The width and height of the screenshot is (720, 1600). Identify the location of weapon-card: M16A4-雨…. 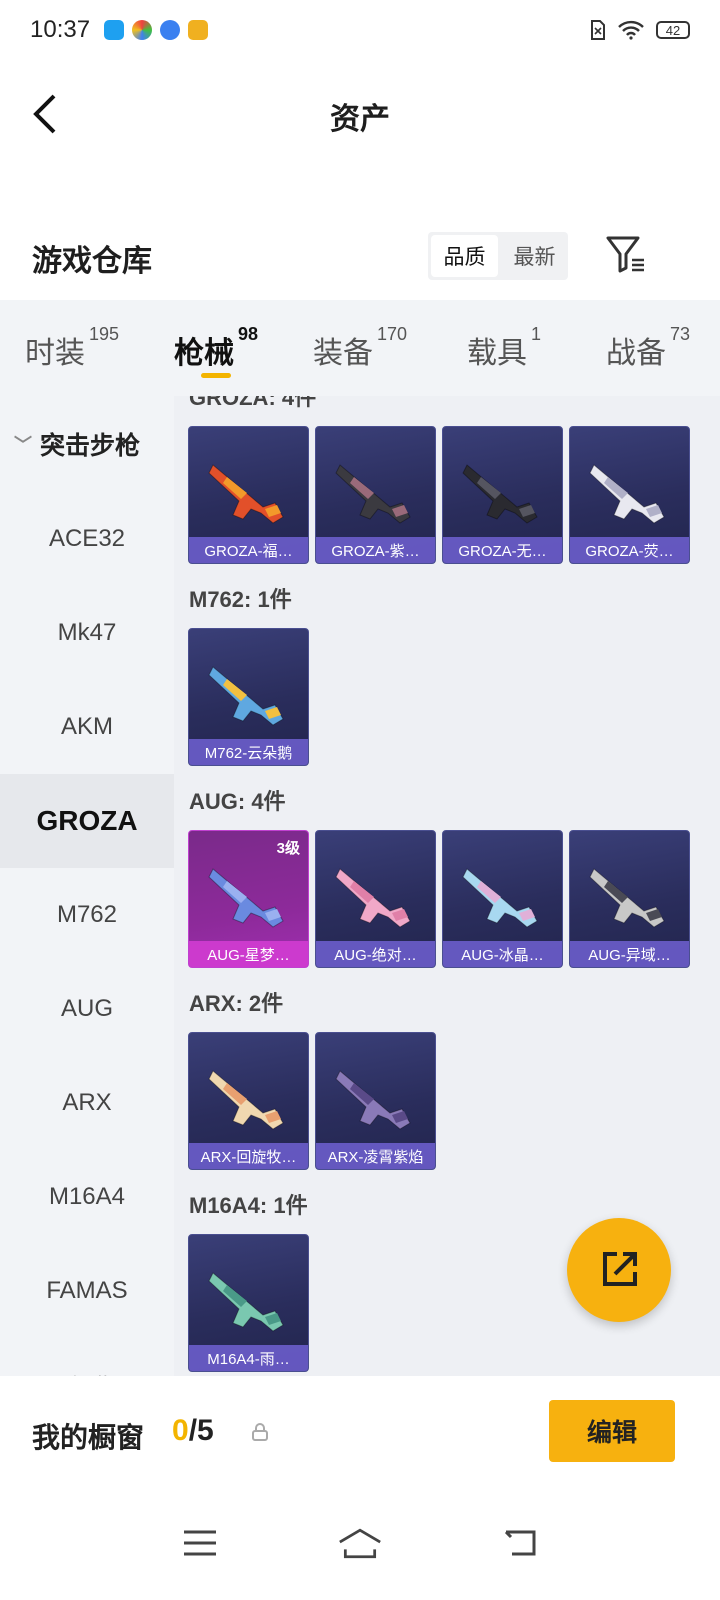
(248, 1303).